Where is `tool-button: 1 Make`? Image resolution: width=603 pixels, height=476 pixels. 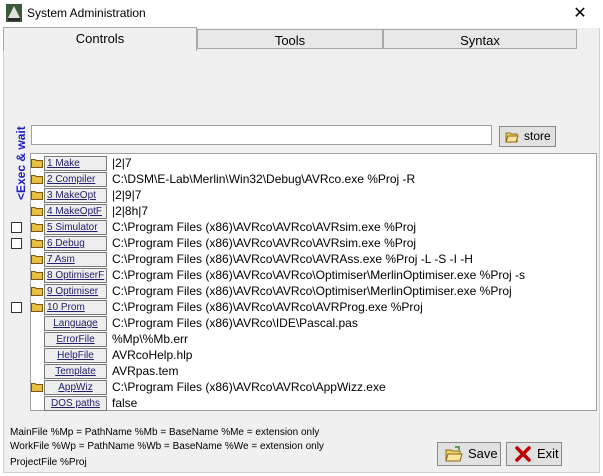 tool-button: 1 Make is located at coordinates (75, 163).